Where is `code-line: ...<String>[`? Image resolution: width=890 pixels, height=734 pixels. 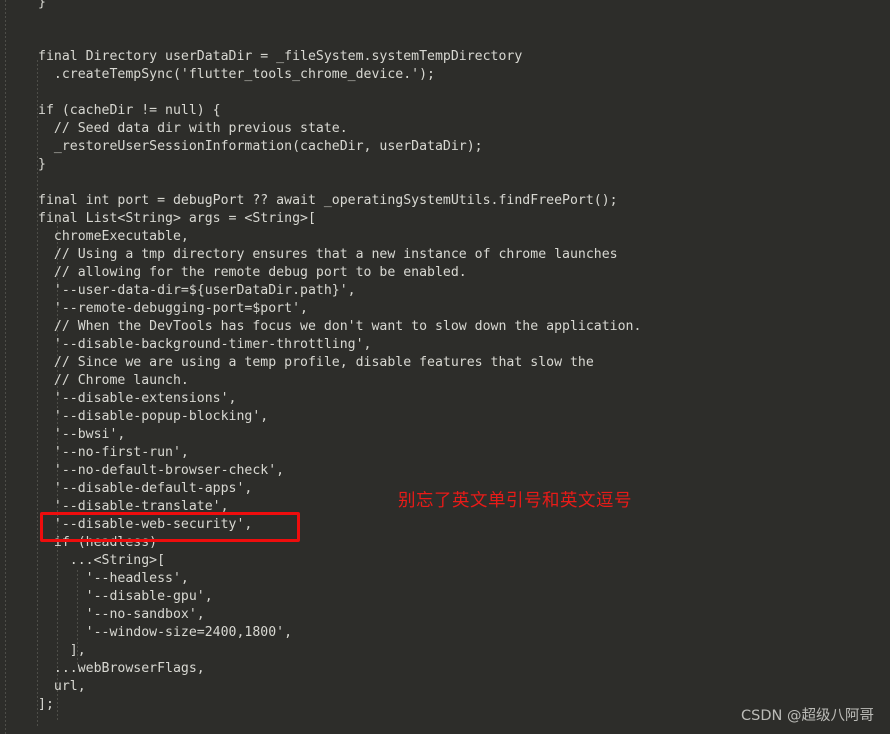
code-line: ...<String>[ is located at coordinates (445, 561).